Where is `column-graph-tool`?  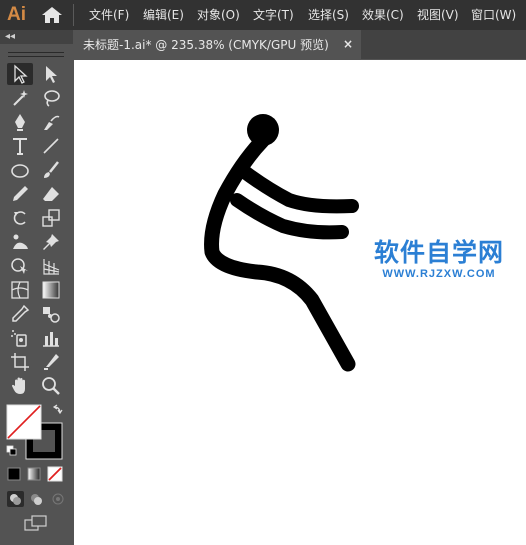 column-graph-tool is located at coordinates (51, 338).